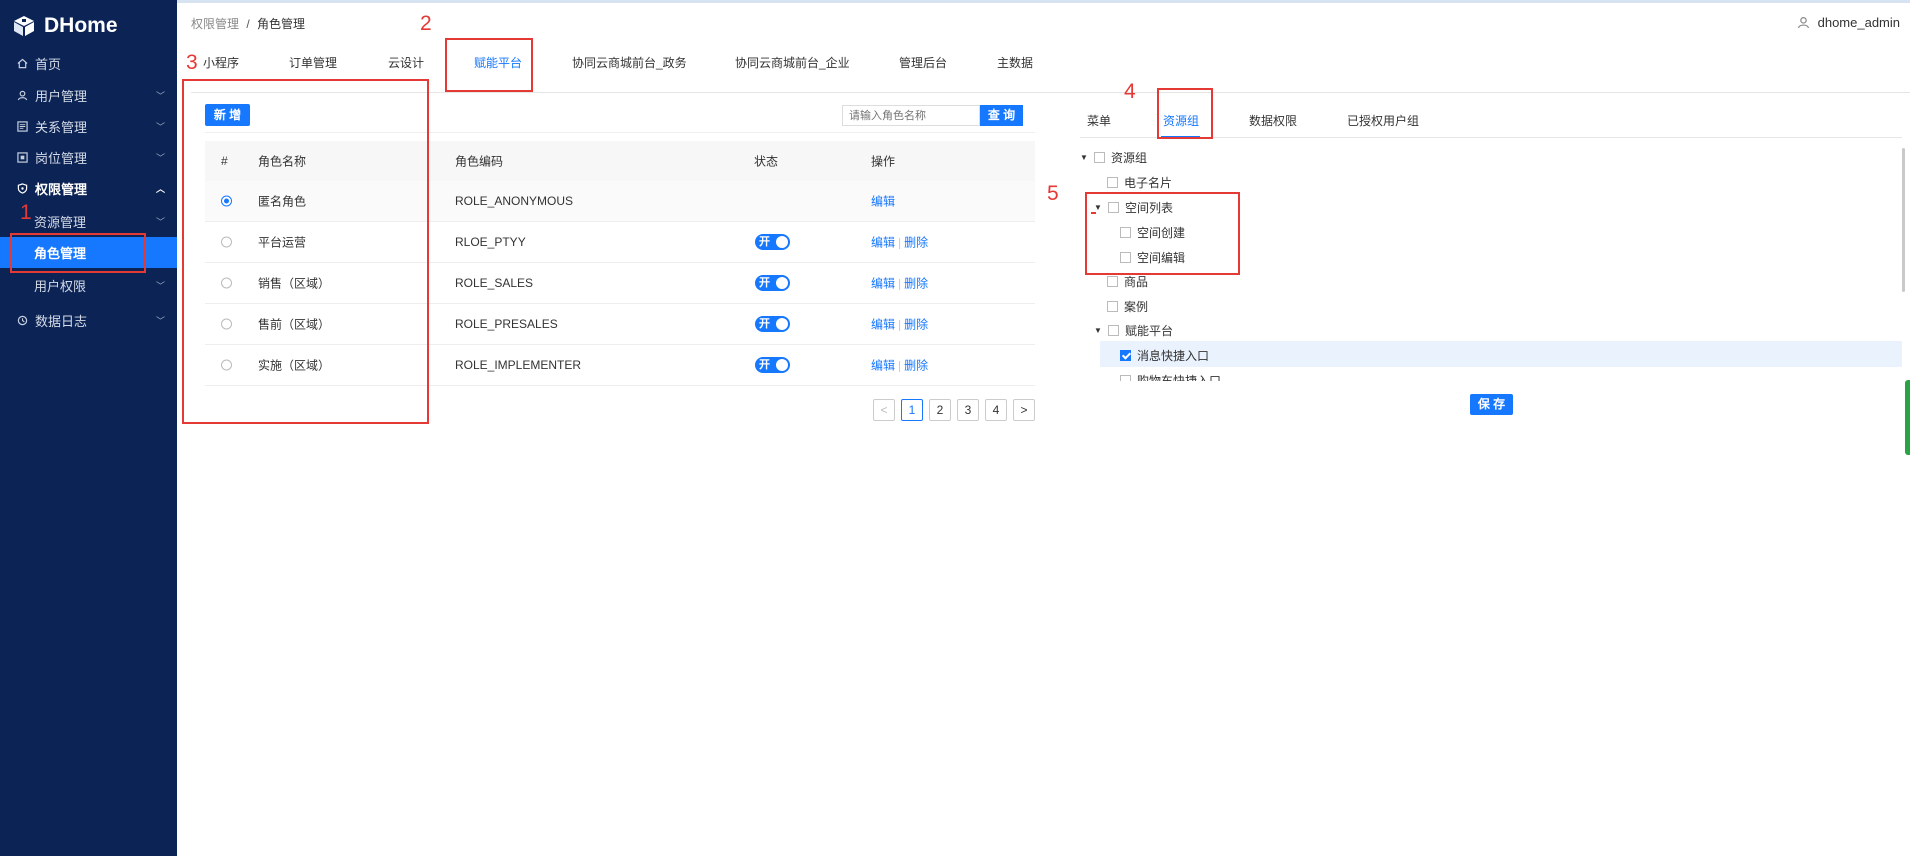 The image size is (1910, 856). What do you see at coordinates (518, 365) in the screenshot?
I see `role-code: ROLE_IMPLEMENTER` at bounding box center [518, 365].